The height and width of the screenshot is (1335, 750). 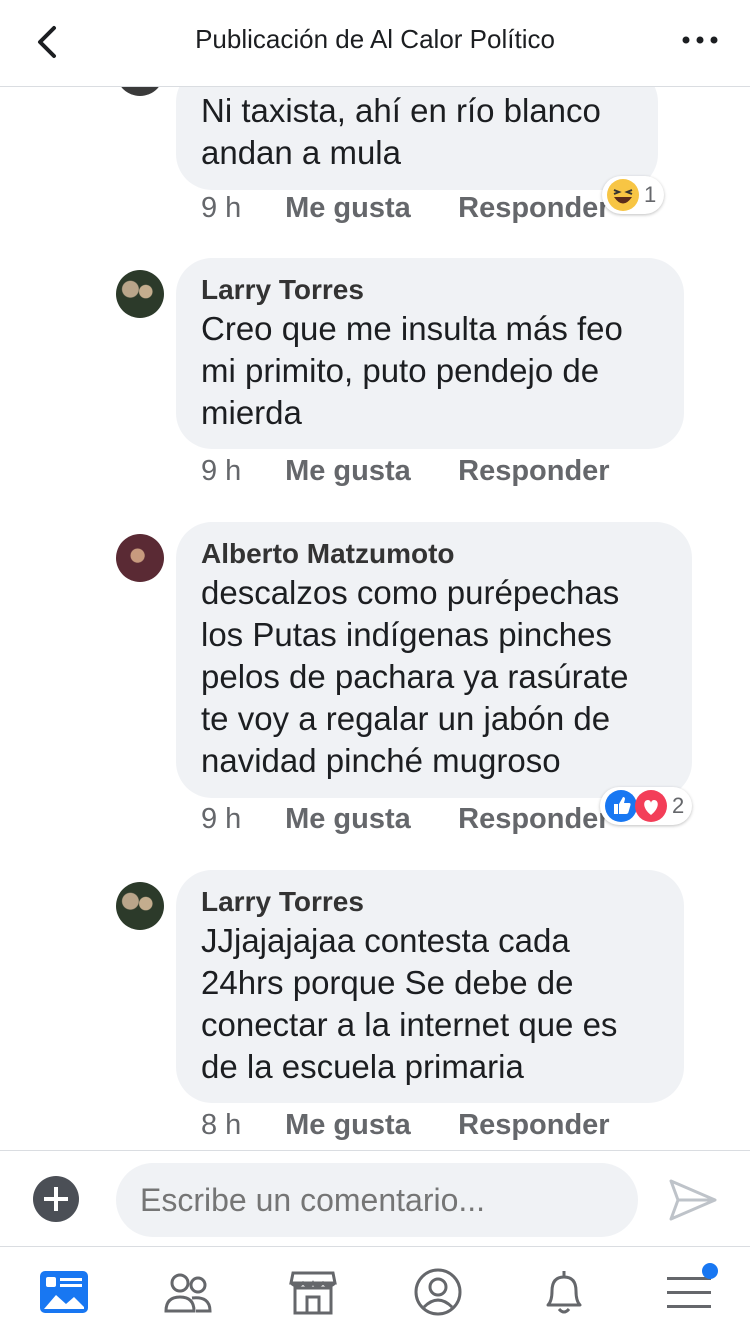 What do you see at coordinates (678, 805) in the screenshot?
I see `reaction-count: 2` at bounding box center [678, 805].